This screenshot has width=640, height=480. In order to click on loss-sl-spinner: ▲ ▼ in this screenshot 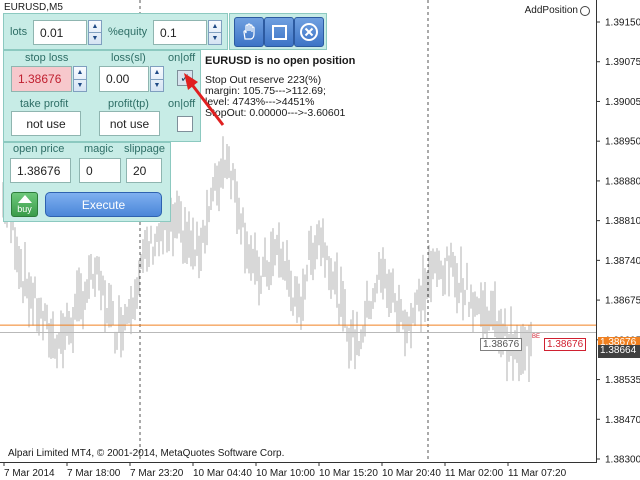, I will do `click(157, 79)`.